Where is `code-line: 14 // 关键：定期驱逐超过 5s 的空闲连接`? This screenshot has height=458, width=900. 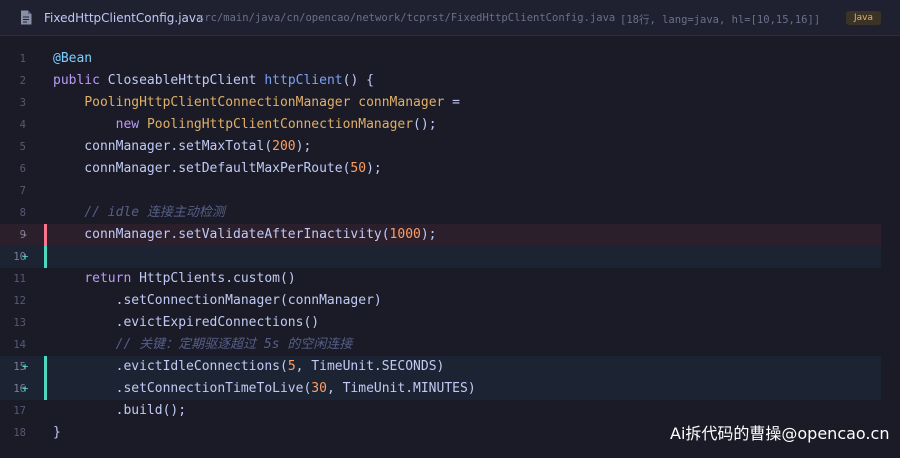
code-line: 14 // 关键：定期驱逐超过 5s 的空闲连接 is located at coordinates (450, 345).